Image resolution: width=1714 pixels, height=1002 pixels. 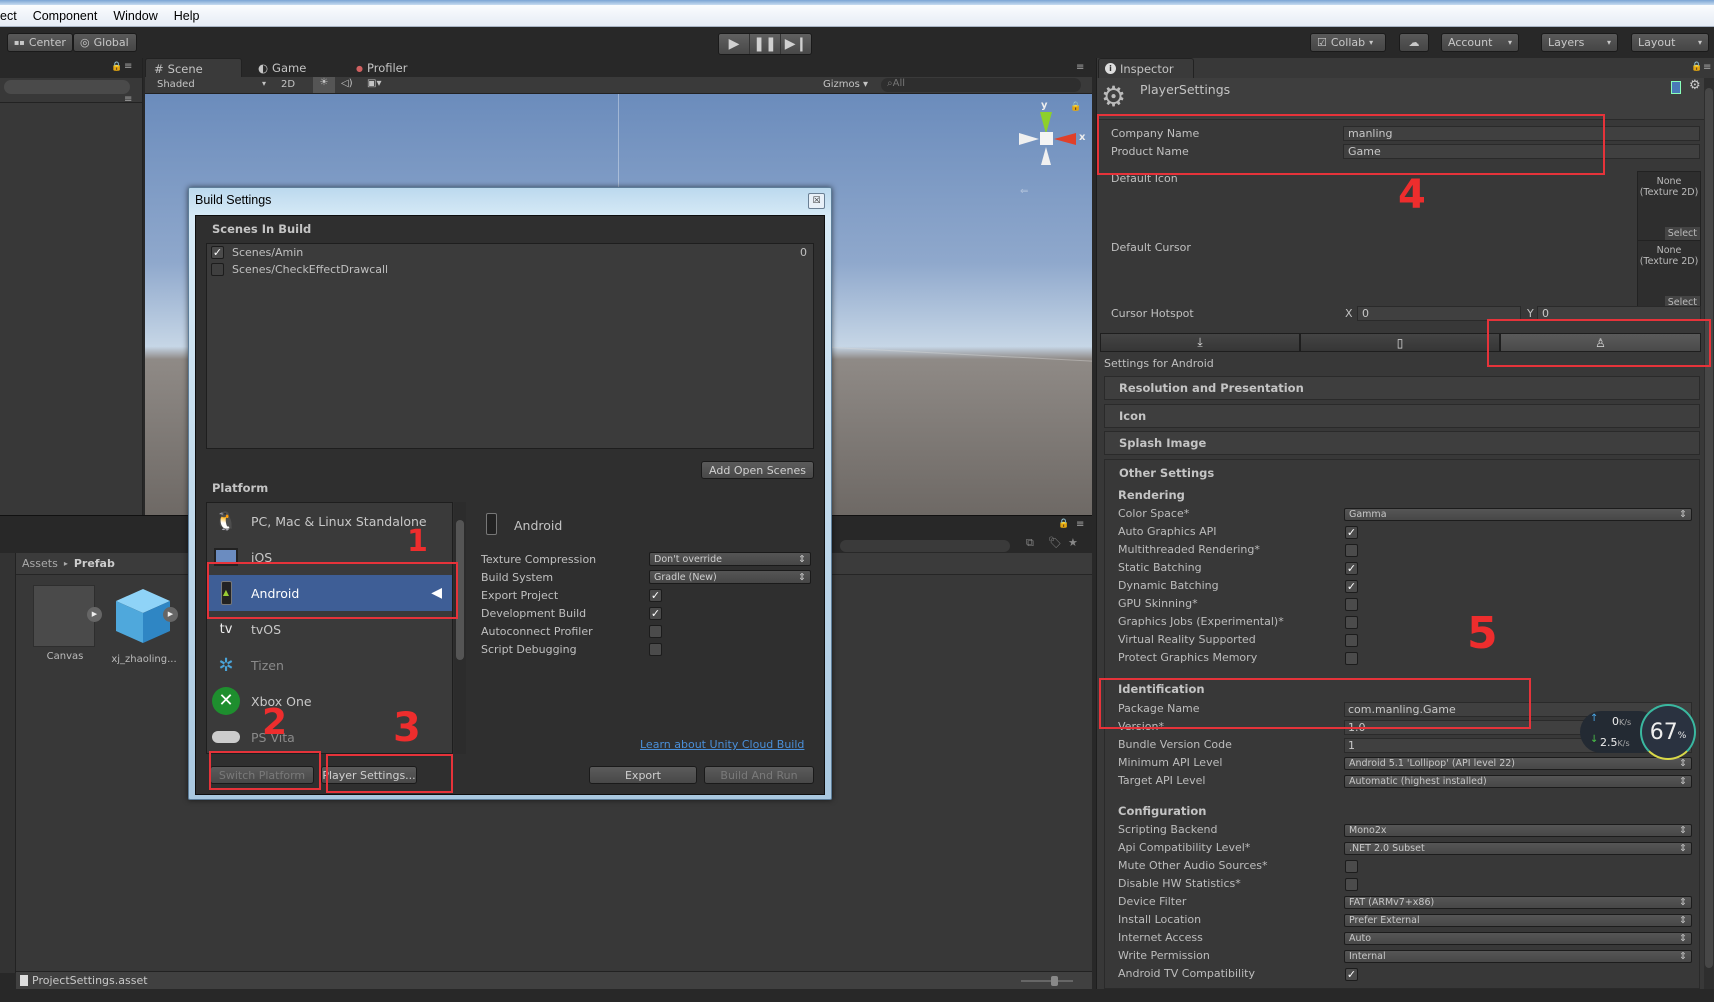 I want to click on asset-tile: ▶ Canvas, so click(x=67, y=625).